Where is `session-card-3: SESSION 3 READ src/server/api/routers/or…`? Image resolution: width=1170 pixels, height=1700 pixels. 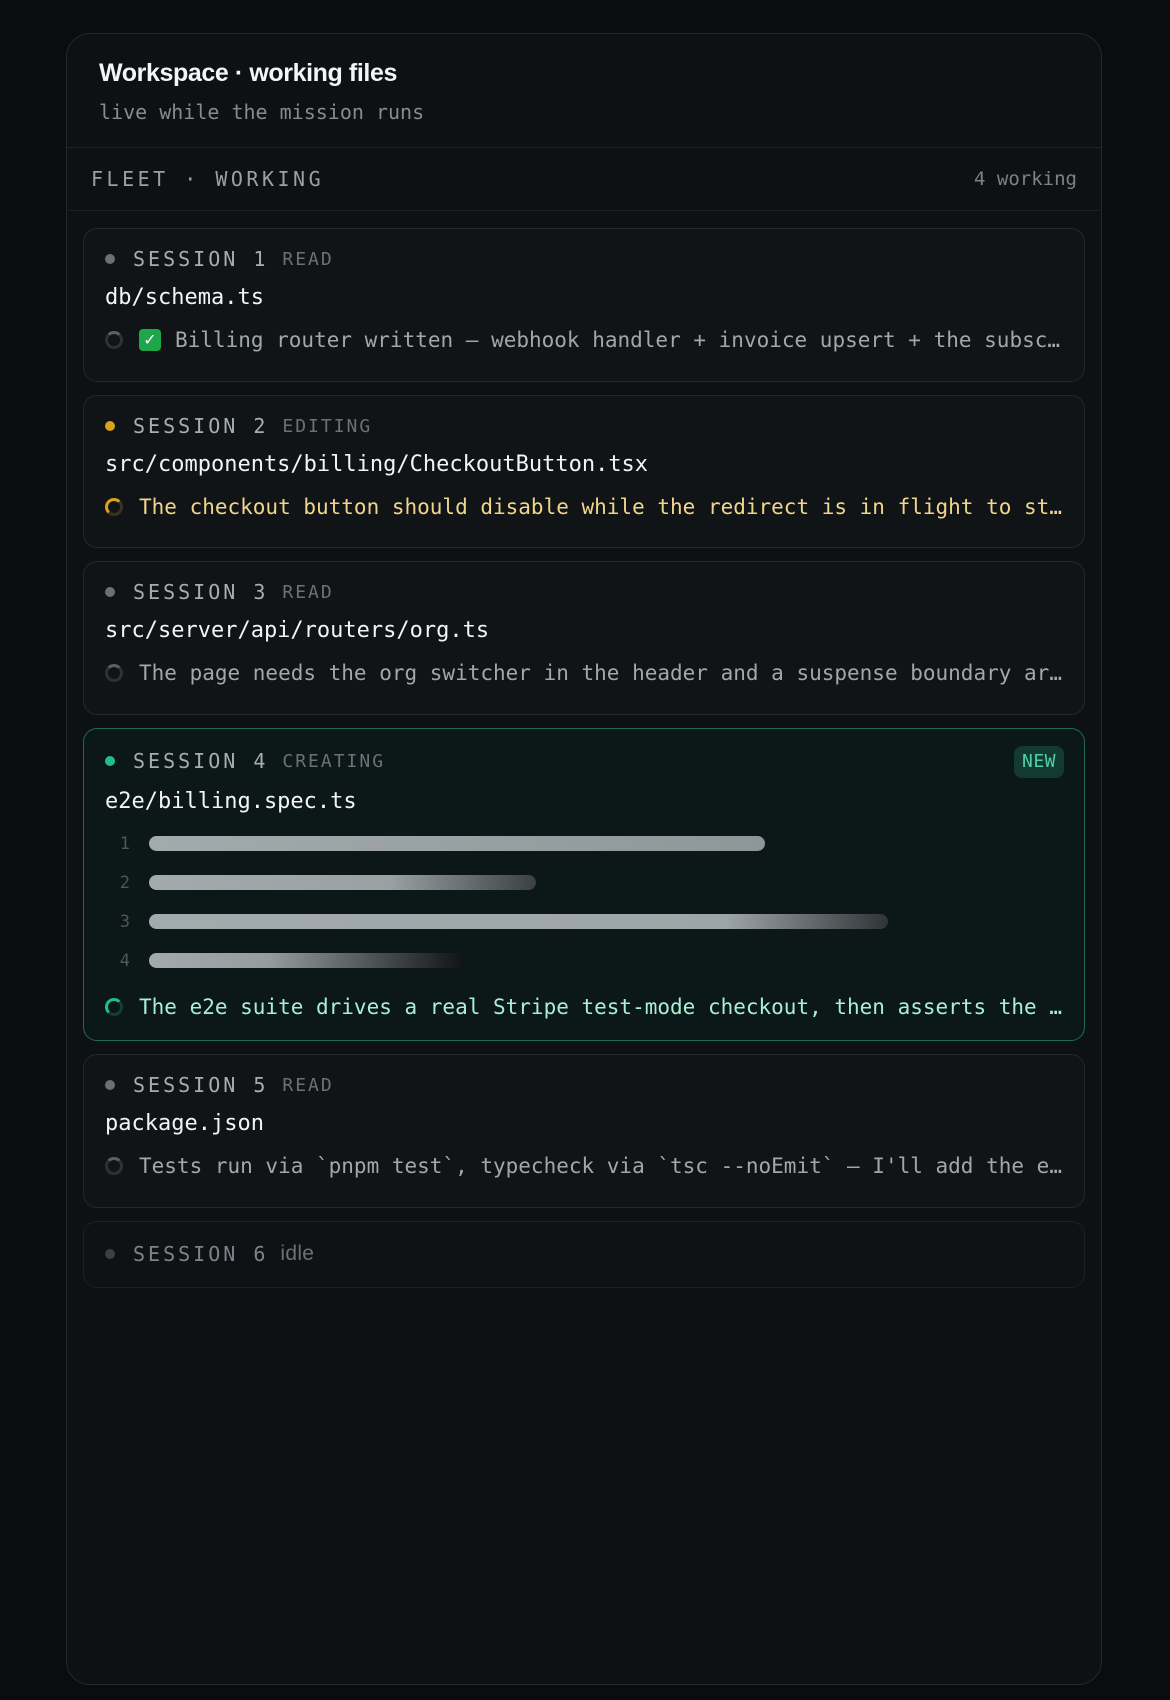
session-card-3: SESSION 3 READ src/server/api/routers/or… is located at coordinates (584, 638).